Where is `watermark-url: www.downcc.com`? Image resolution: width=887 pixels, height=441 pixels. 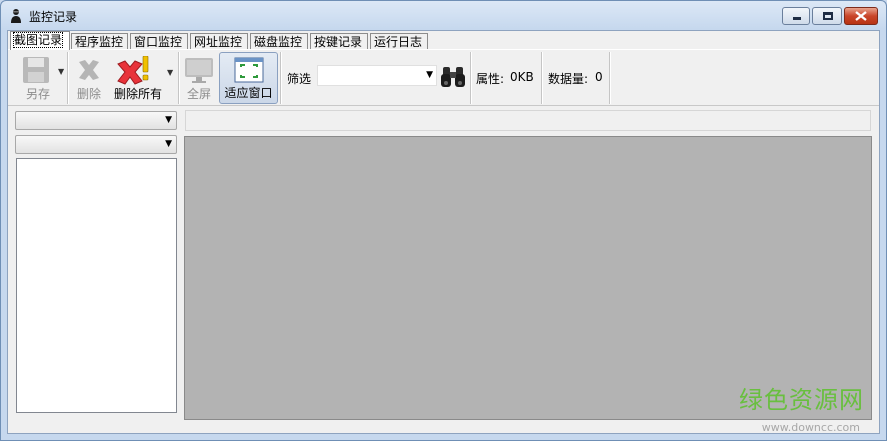
watermark-url: www.downcc.com is located at coordinates (810, 427).